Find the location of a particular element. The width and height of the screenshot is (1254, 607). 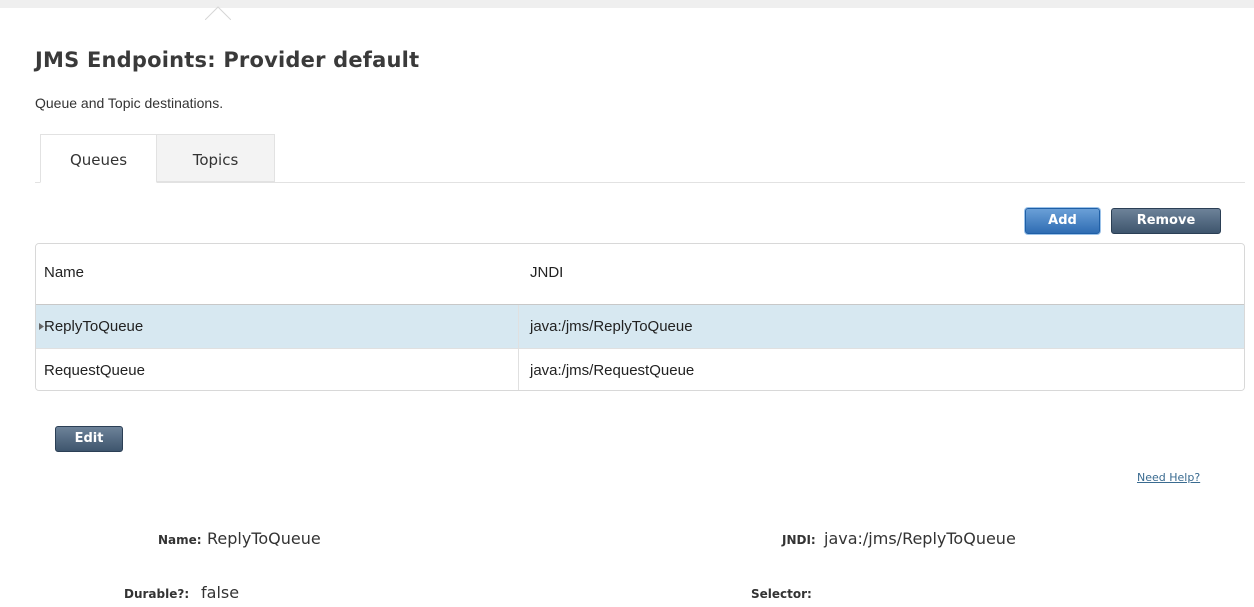

column-divider is located at coordinates (518, 347).